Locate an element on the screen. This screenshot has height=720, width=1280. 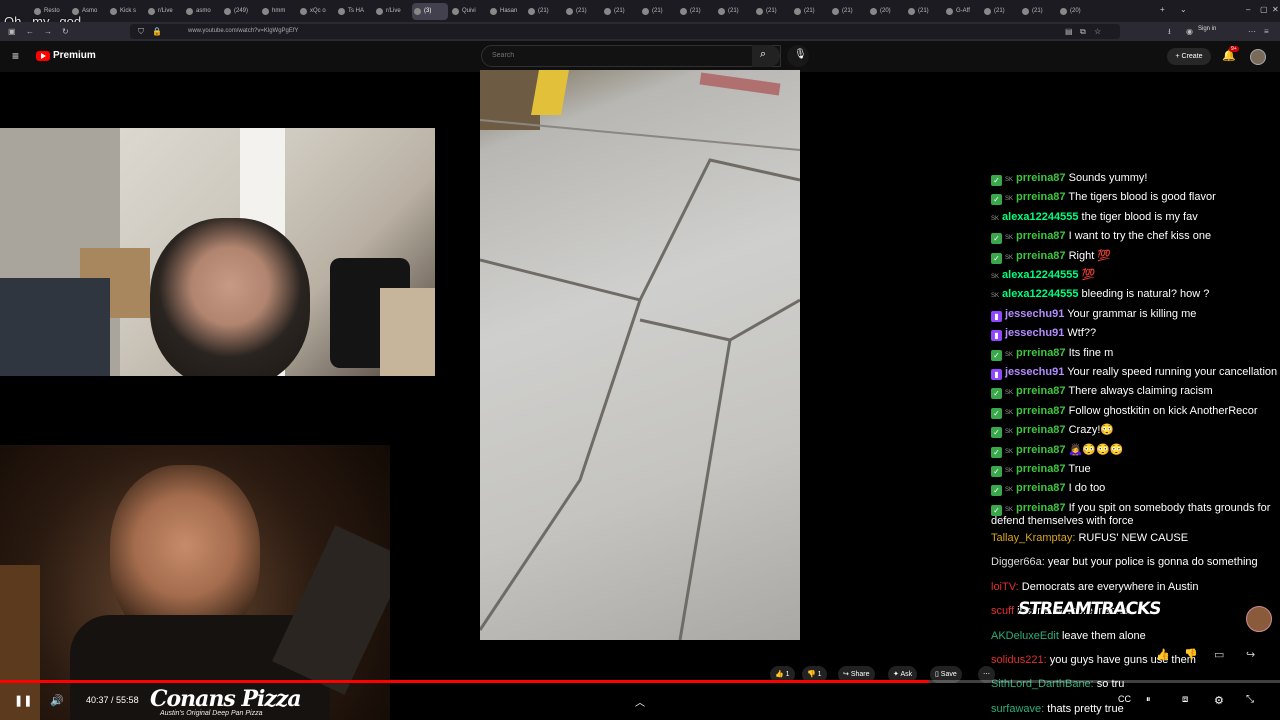
youtube-logo-icon is located at coordinates (43, 56).